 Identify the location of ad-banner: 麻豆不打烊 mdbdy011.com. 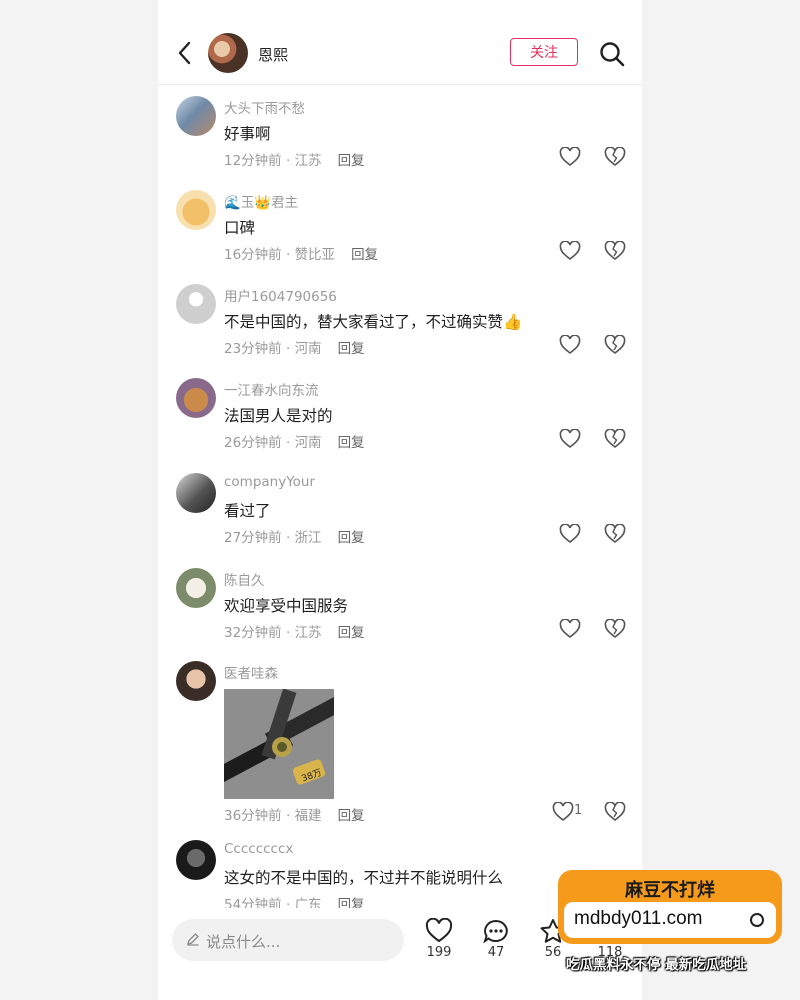
(670, 907).